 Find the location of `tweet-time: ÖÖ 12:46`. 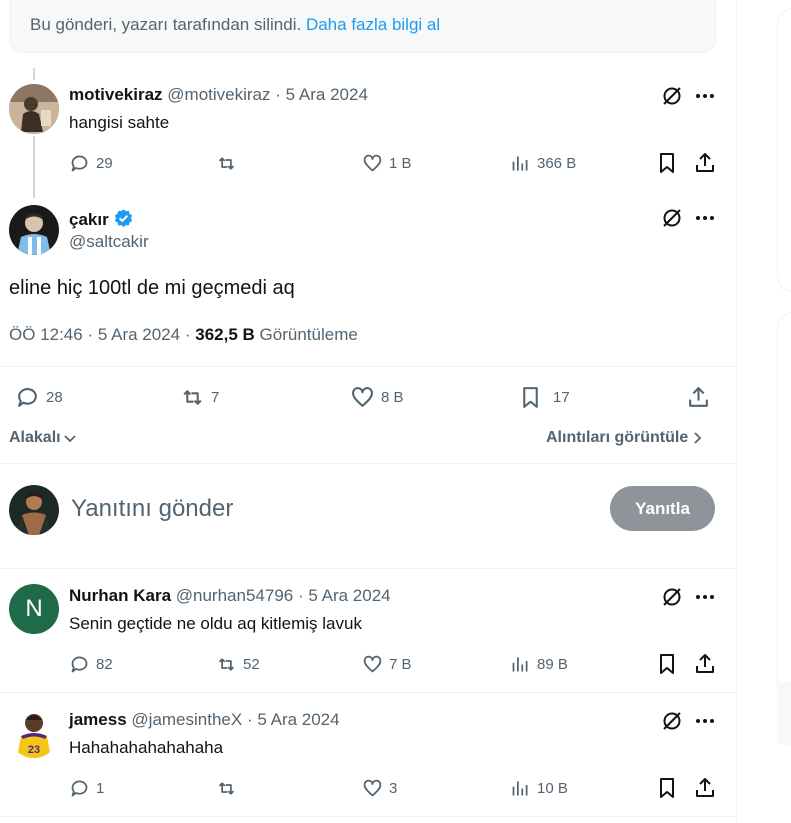

tweet-time: ÖÖ 12:46 is located at coordinates (46, 334).